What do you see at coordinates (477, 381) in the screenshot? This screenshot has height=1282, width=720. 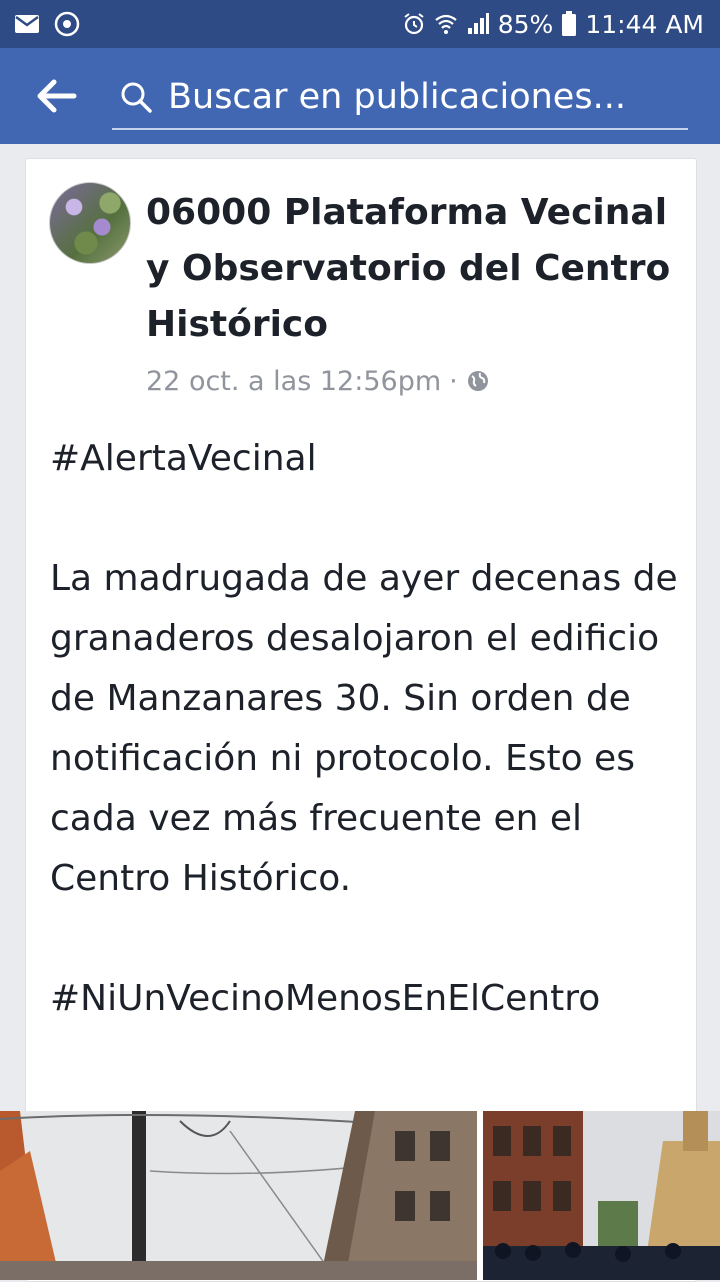 I see `globe-icon` at bounding box center [477, 381].